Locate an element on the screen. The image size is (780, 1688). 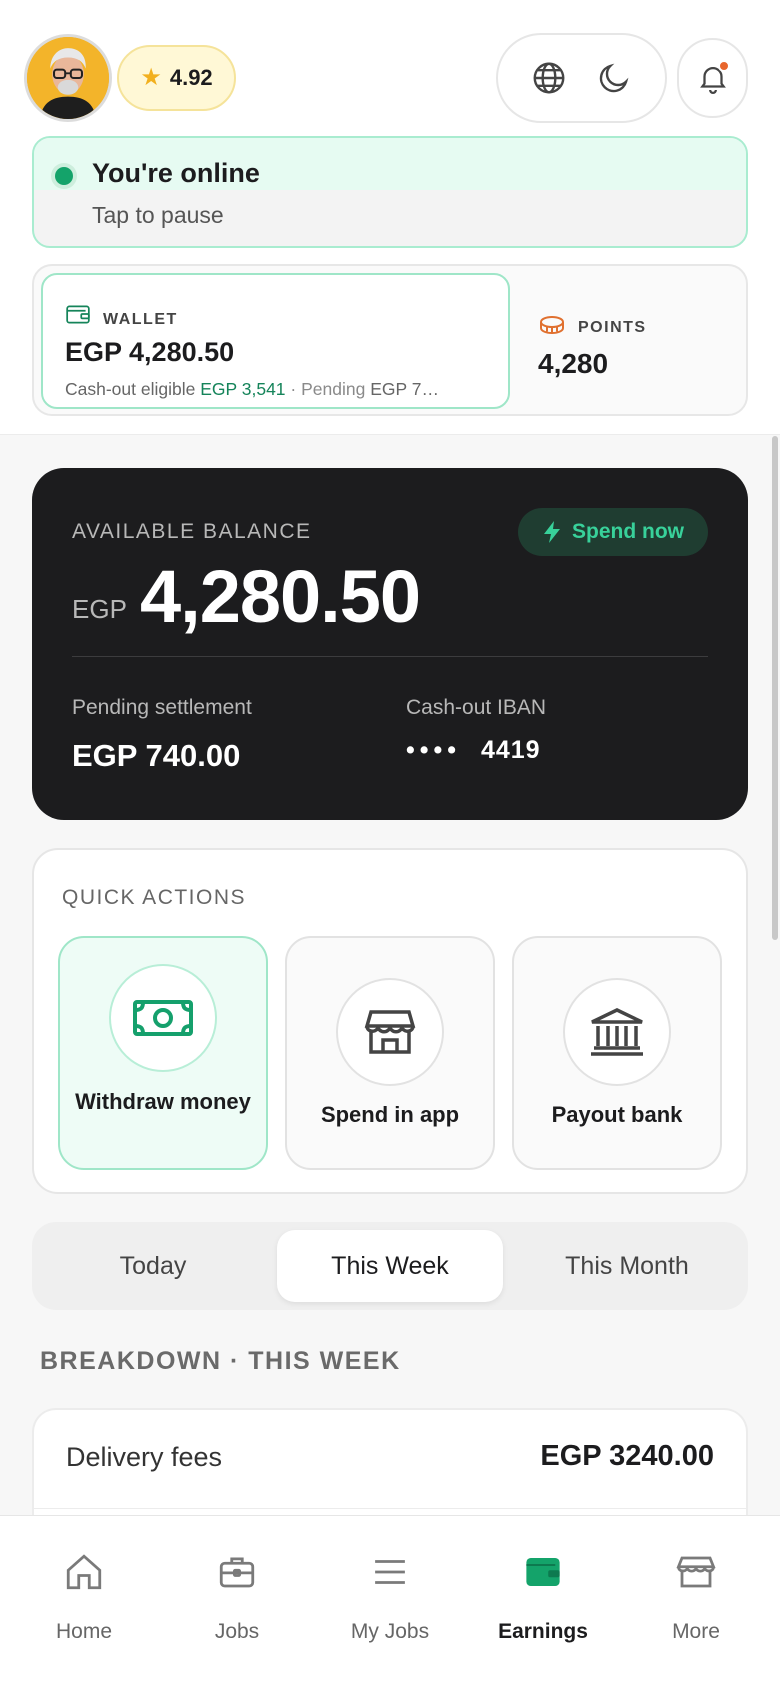
online-status-title: You're online is located at coordinates (176, 173).